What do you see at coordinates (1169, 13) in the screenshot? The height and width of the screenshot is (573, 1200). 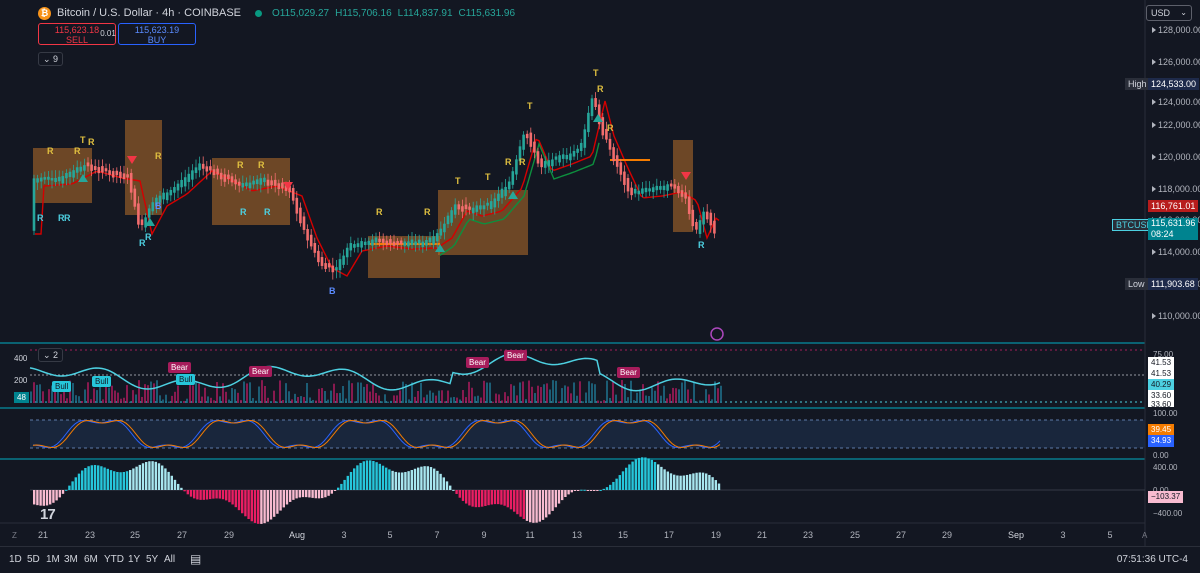 I see `currency-select: USD ⌄` at bounding box center [1169, 13].